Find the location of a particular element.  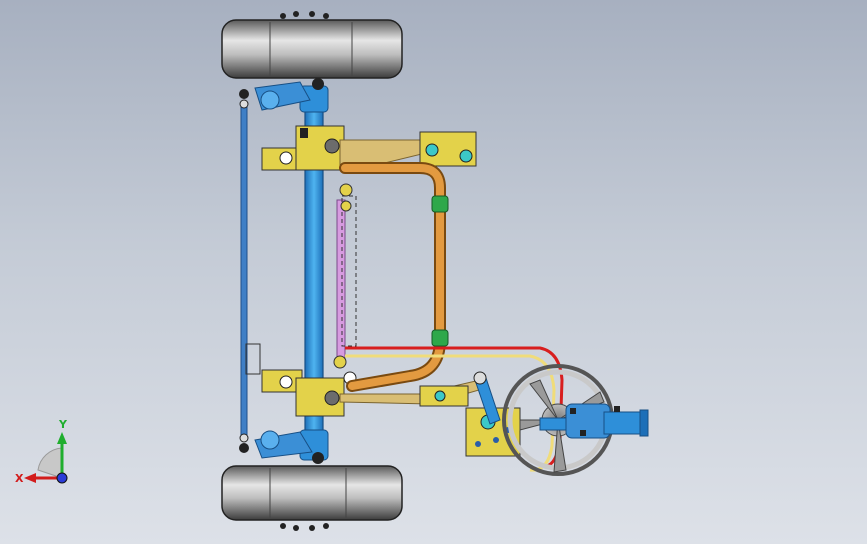

brake-lines is located at coordinates (454, 409).